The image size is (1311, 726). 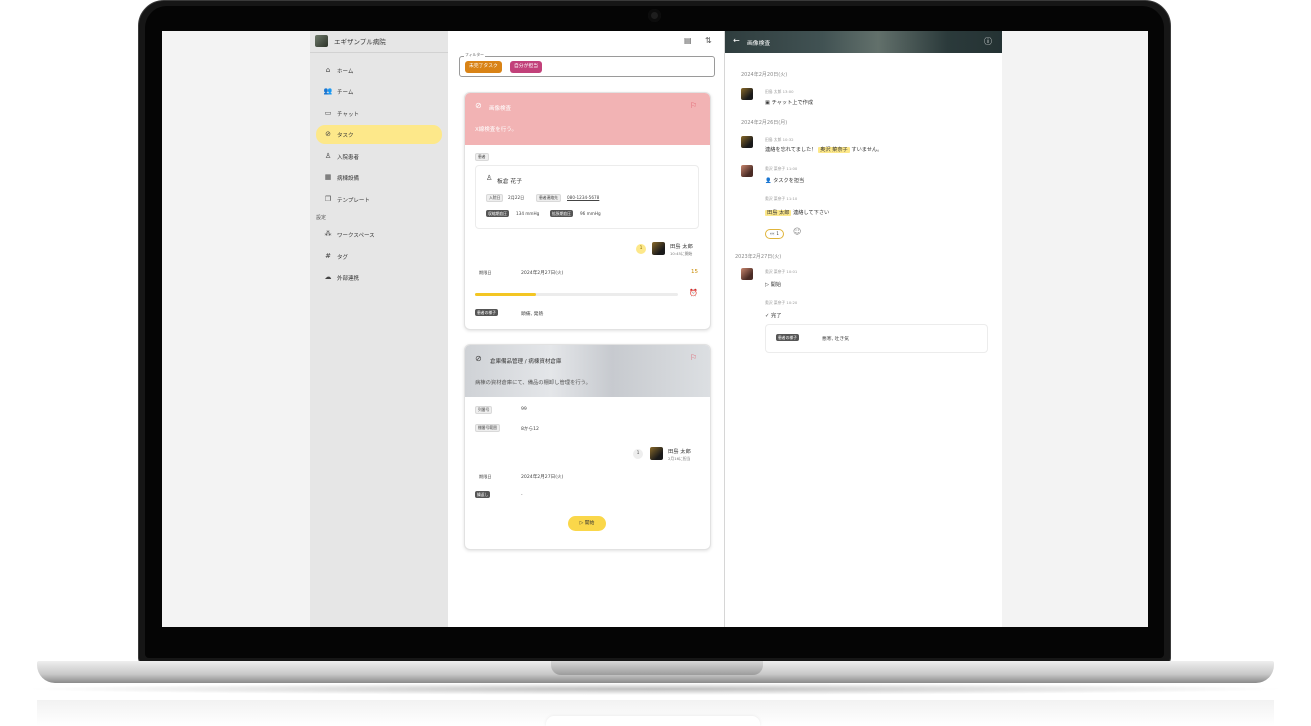 What do you see at coordinates (681, 247) in the screenshot?
I see `assignee-name: 田島 太郎` at bounding box center [681, 247].